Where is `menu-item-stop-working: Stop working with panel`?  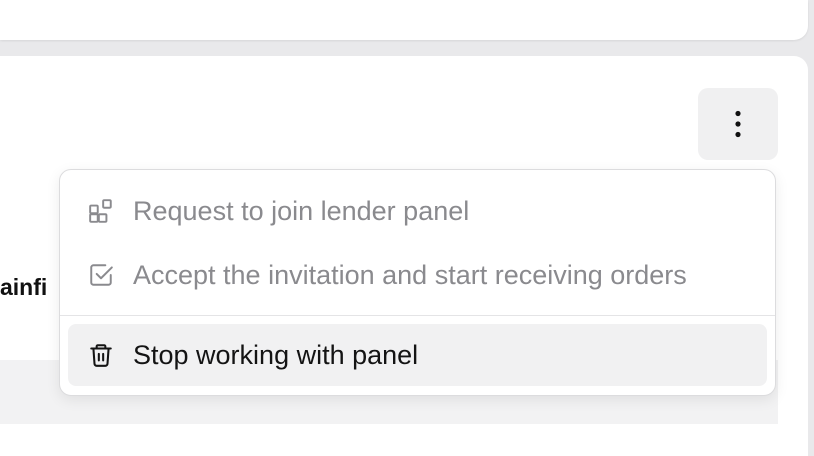 menu-item-stop-working: Stop working with panel is located at coordinates (417, 355).